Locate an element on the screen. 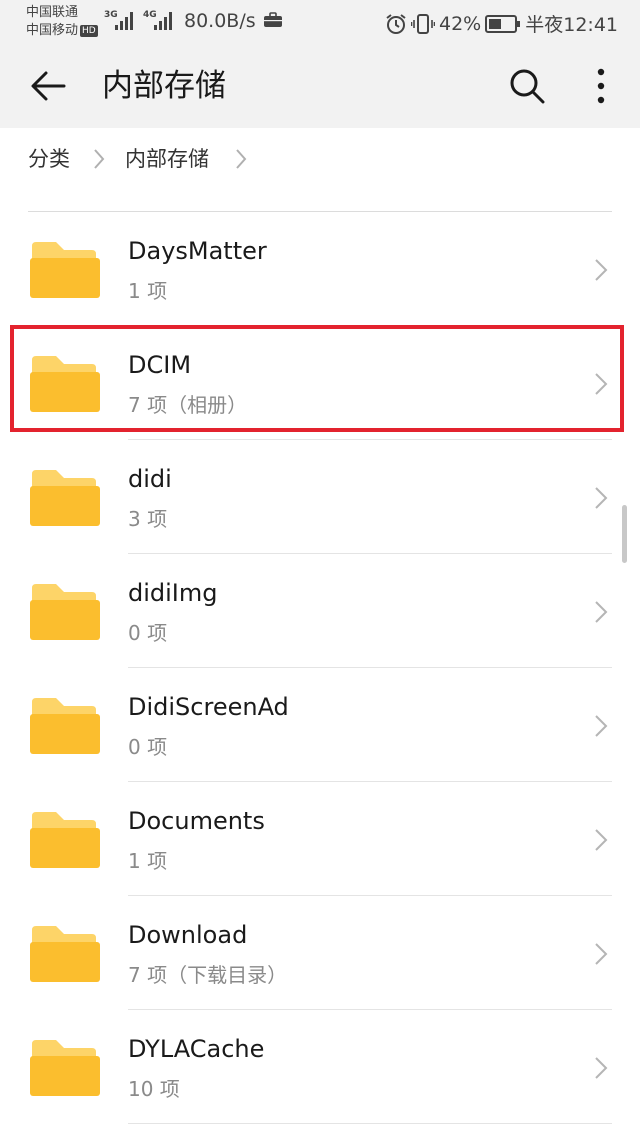  folder-row-didiscreenad: DidiScreenAd 0 项 is located at coordinates (320, 725).